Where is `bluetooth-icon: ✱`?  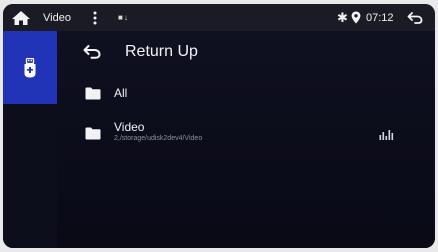
bluetooth-icon: ✱ is located at coordinates (342, 17).